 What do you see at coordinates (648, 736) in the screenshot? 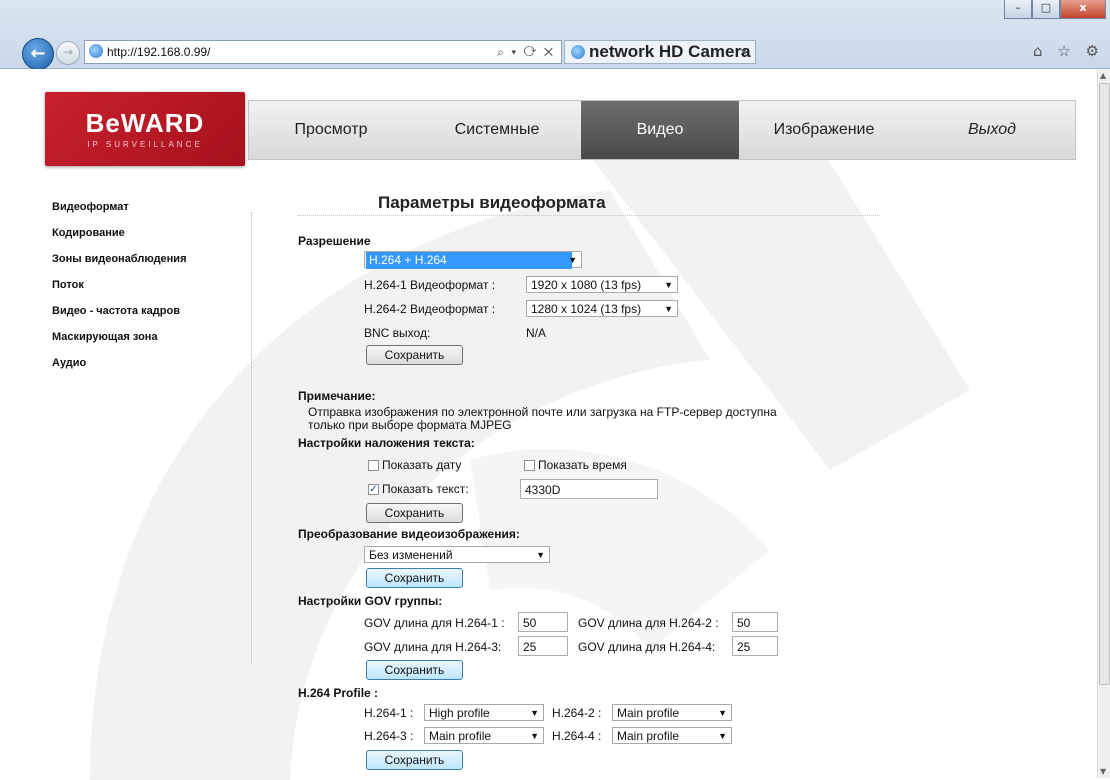
I see `profile-4-value: Main profile` at bounding box center [648, 736].